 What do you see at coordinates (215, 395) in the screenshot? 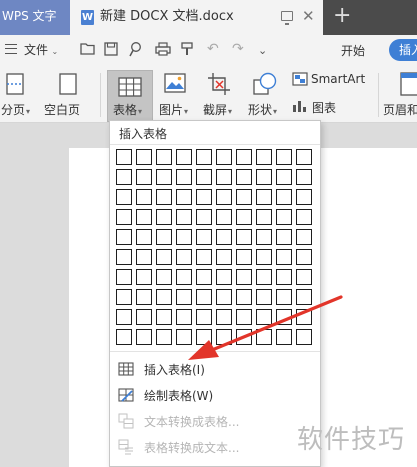
I see `draw-table-item: 绘制表格(W)` at bounding box center [215, 395].